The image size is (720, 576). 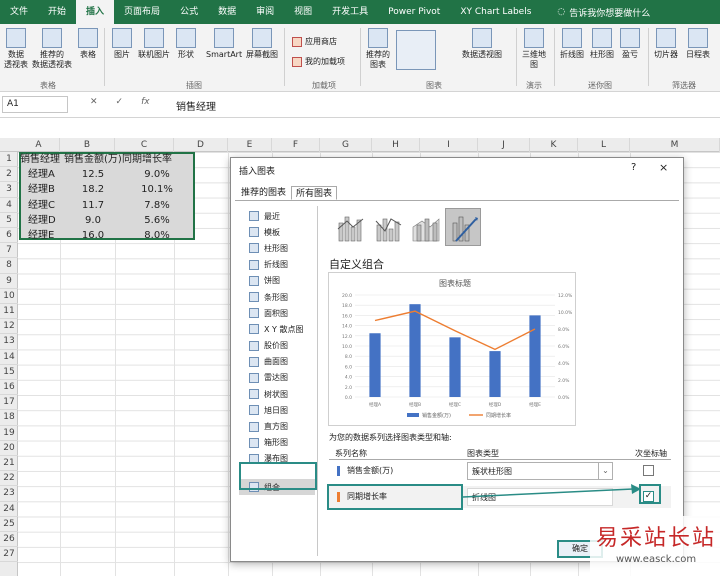 I want to click on cell: 8.0%, so click(x=157, y=235).